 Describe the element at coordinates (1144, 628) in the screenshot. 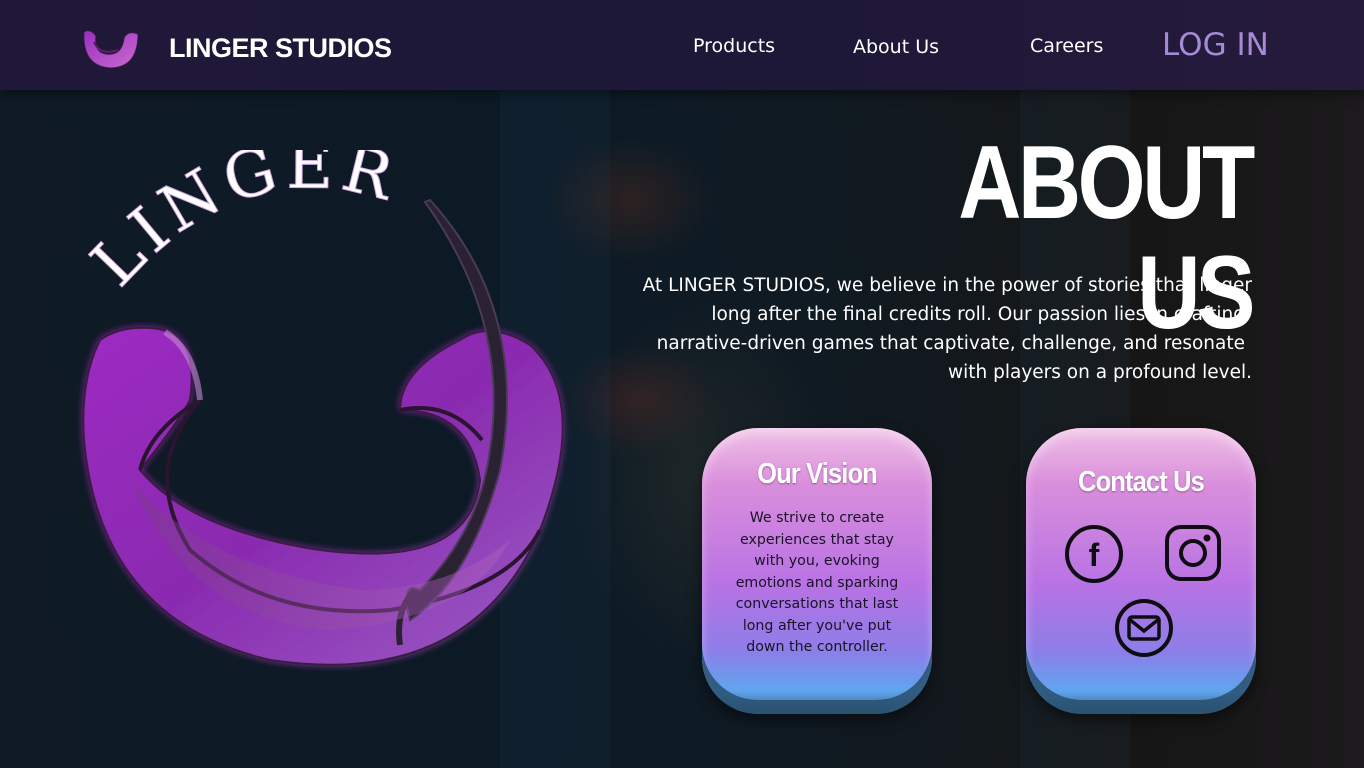

I see `email-icon` at that location.